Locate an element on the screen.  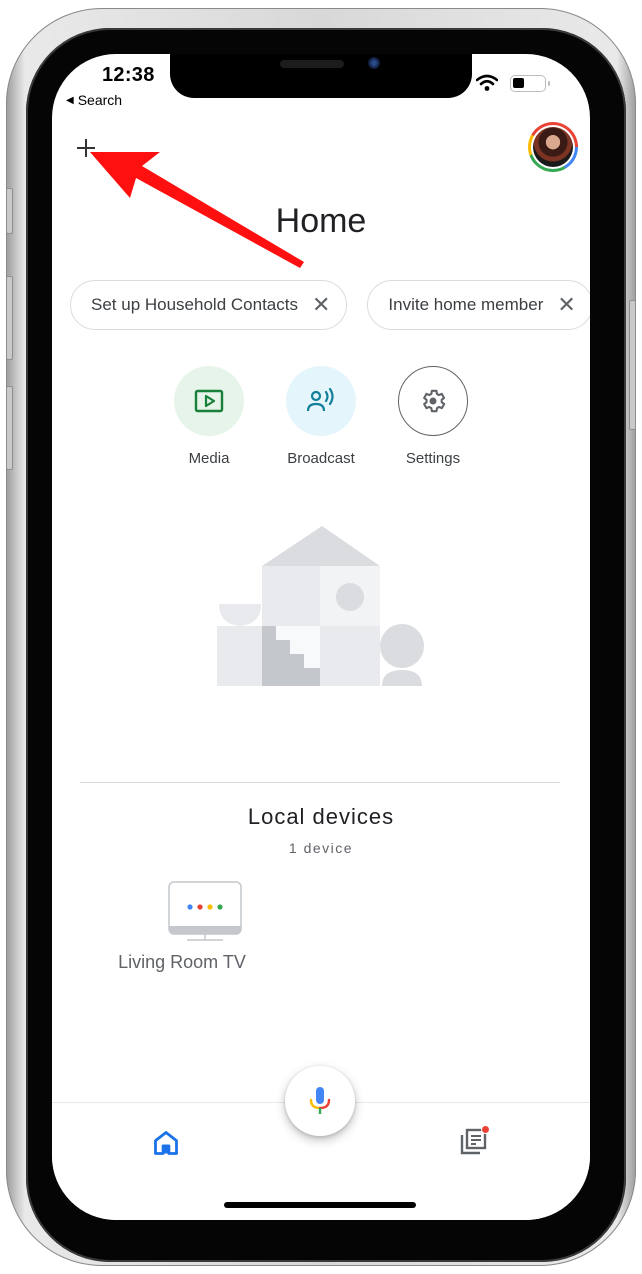
account-avatar is located at coordinates (553, 147).